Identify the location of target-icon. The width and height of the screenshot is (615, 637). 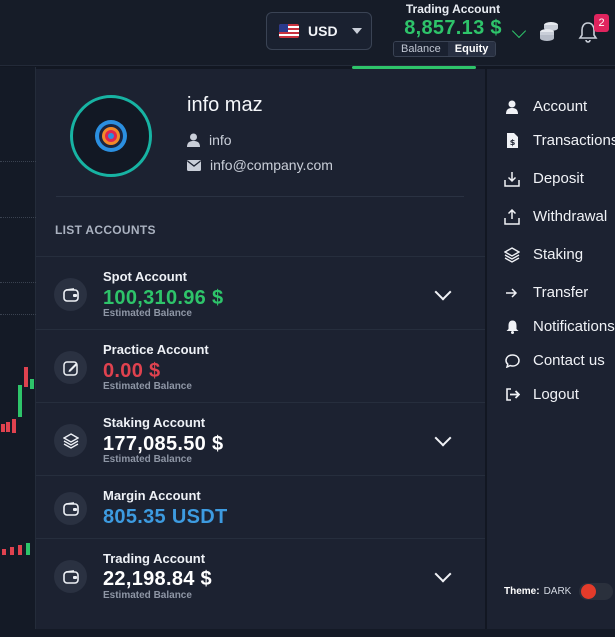
(111, 136).